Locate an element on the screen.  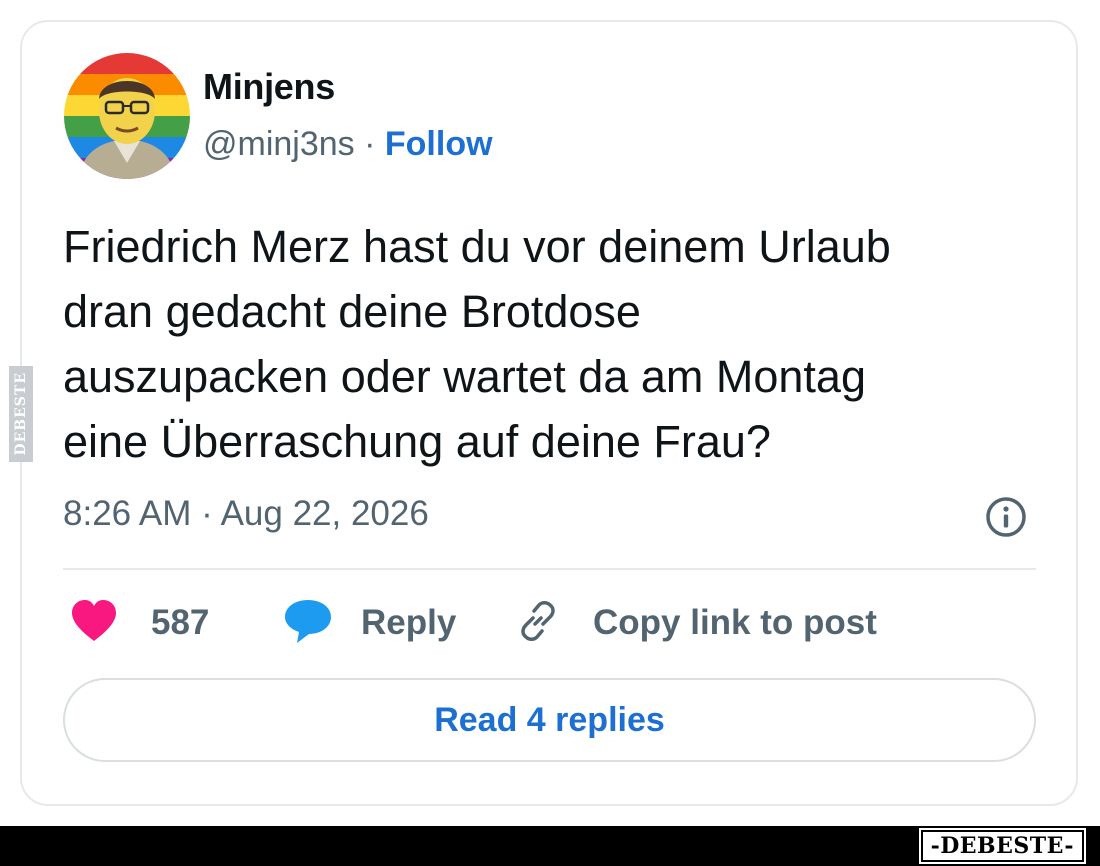
heart-icon is located at coordinates (94, 623).